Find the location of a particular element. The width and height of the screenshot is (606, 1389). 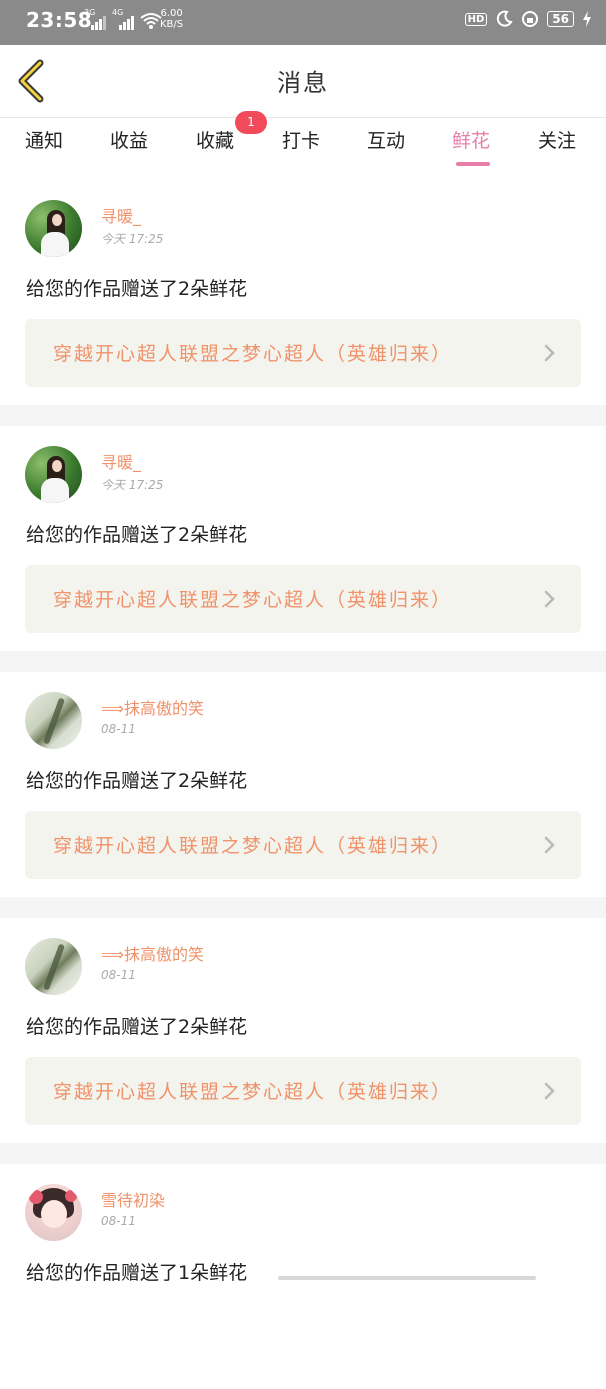

status-time: 23:58 is located at coordinates (59, 20).